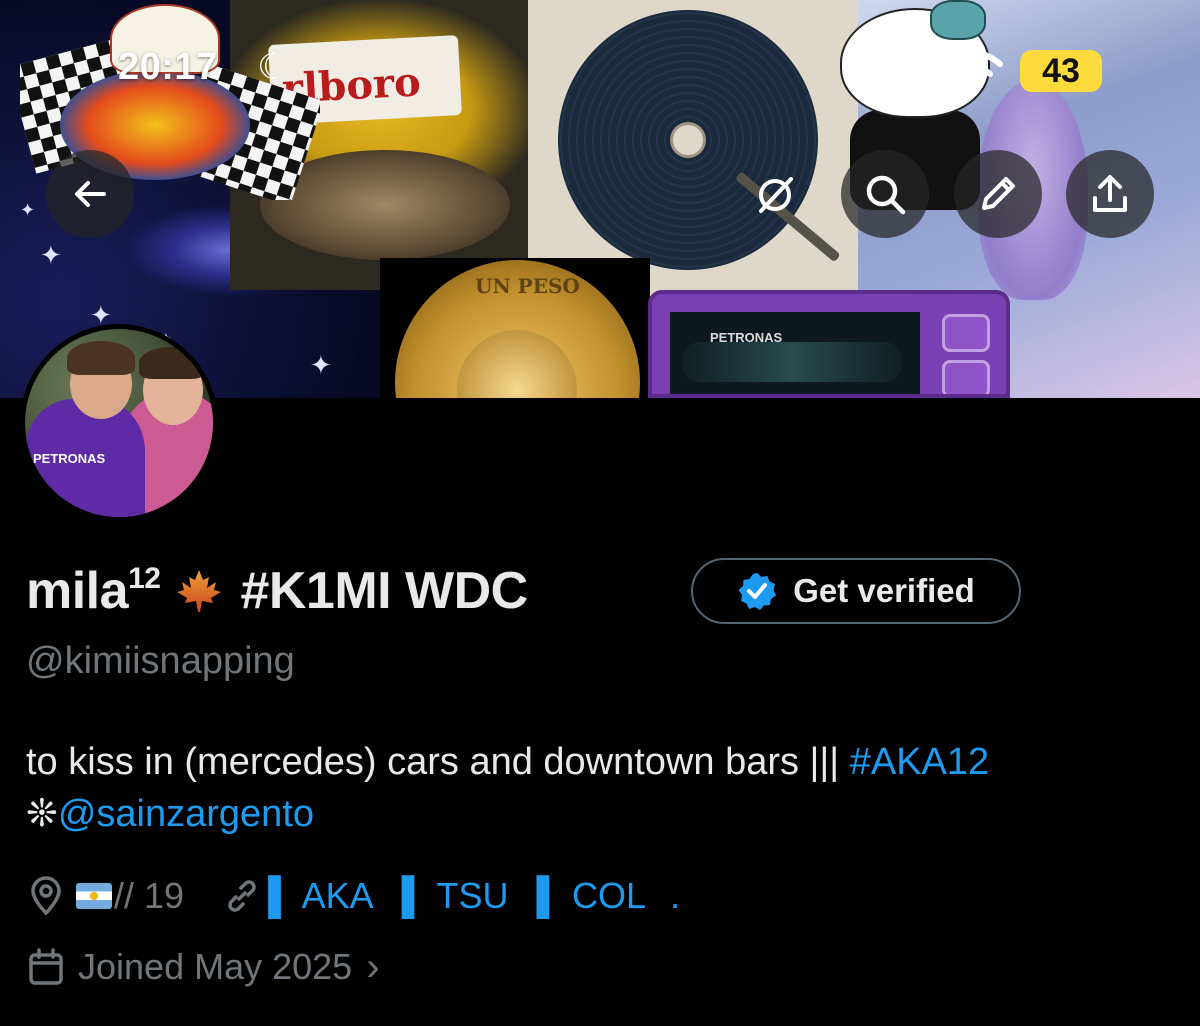 This screenshot has height=1026, width=1200. I want to click on search-button, so click(885, 194).